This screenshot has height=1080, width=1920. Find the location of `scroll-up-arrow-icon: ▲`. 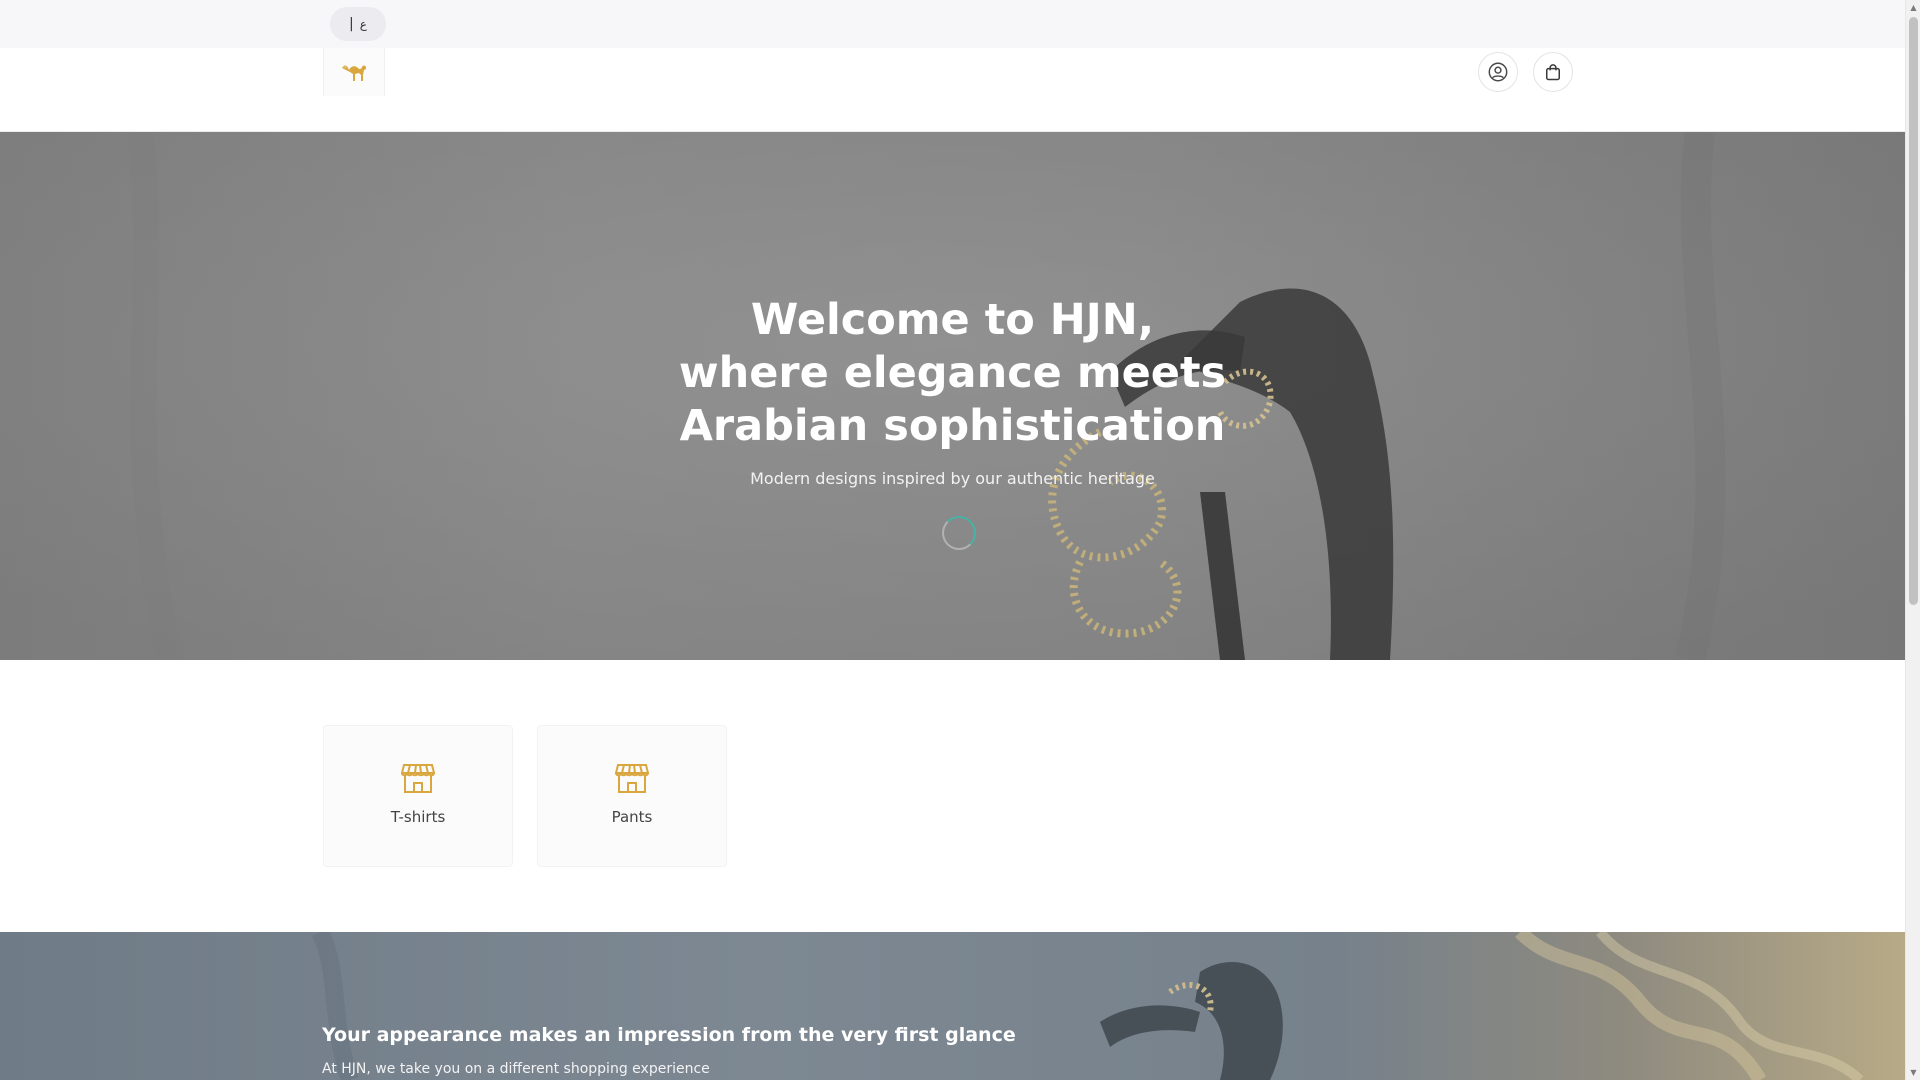

scroll-up-arrow-icon: ▲ is located at coordinates (1913, 7).